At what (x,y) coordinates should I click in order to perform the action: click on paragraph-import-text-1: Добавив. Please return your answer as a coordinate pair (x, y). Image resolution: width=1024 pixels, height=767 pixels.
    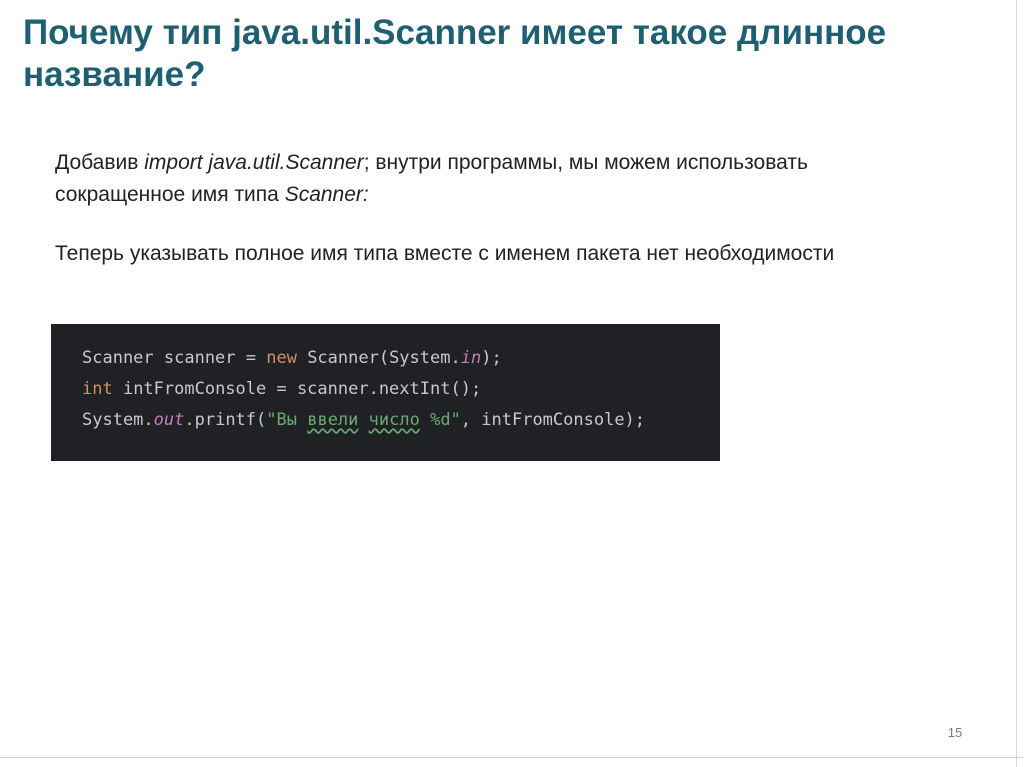
    Looking at the image, I should click on (100, 162).